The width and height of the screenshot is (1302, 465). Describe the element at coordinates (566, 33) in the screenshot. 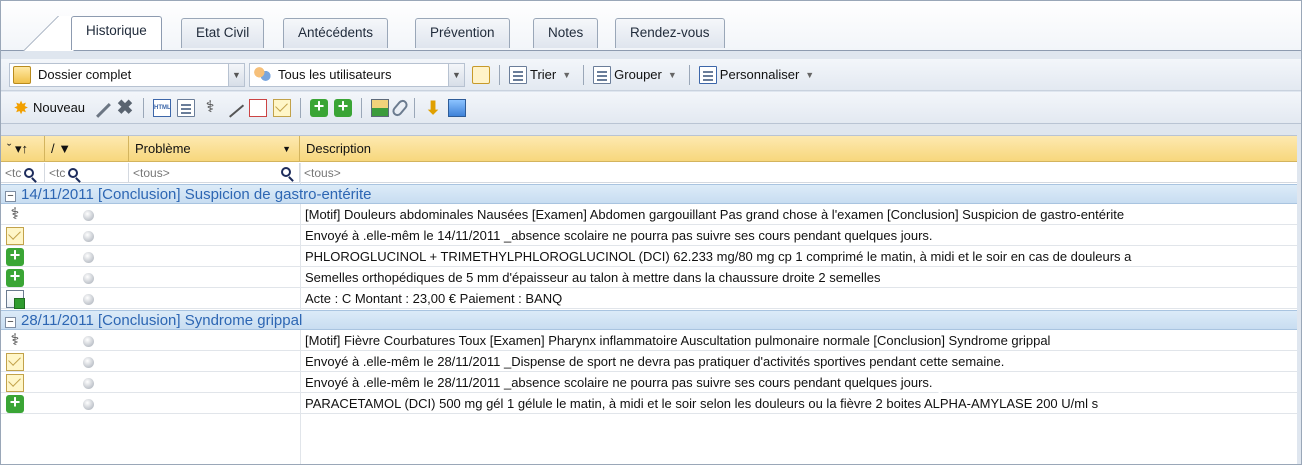

I see `tab-notes: Notes` at that location.